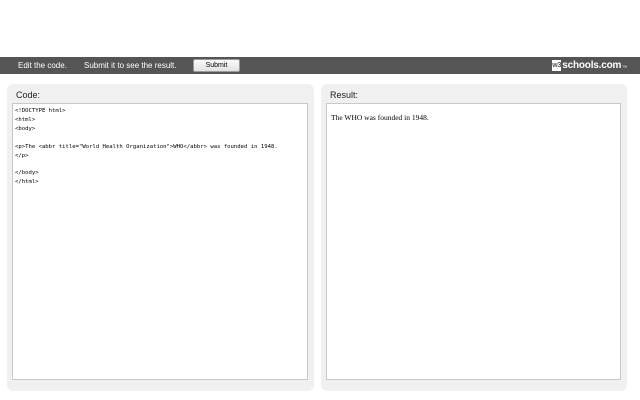 Image resolution: width=640 pixels, height=400 pixels. What do you see at coordinates (557, 65) in the screenshot?
I see `w3-logo-icon: w3` at bounding box center [557, 65].